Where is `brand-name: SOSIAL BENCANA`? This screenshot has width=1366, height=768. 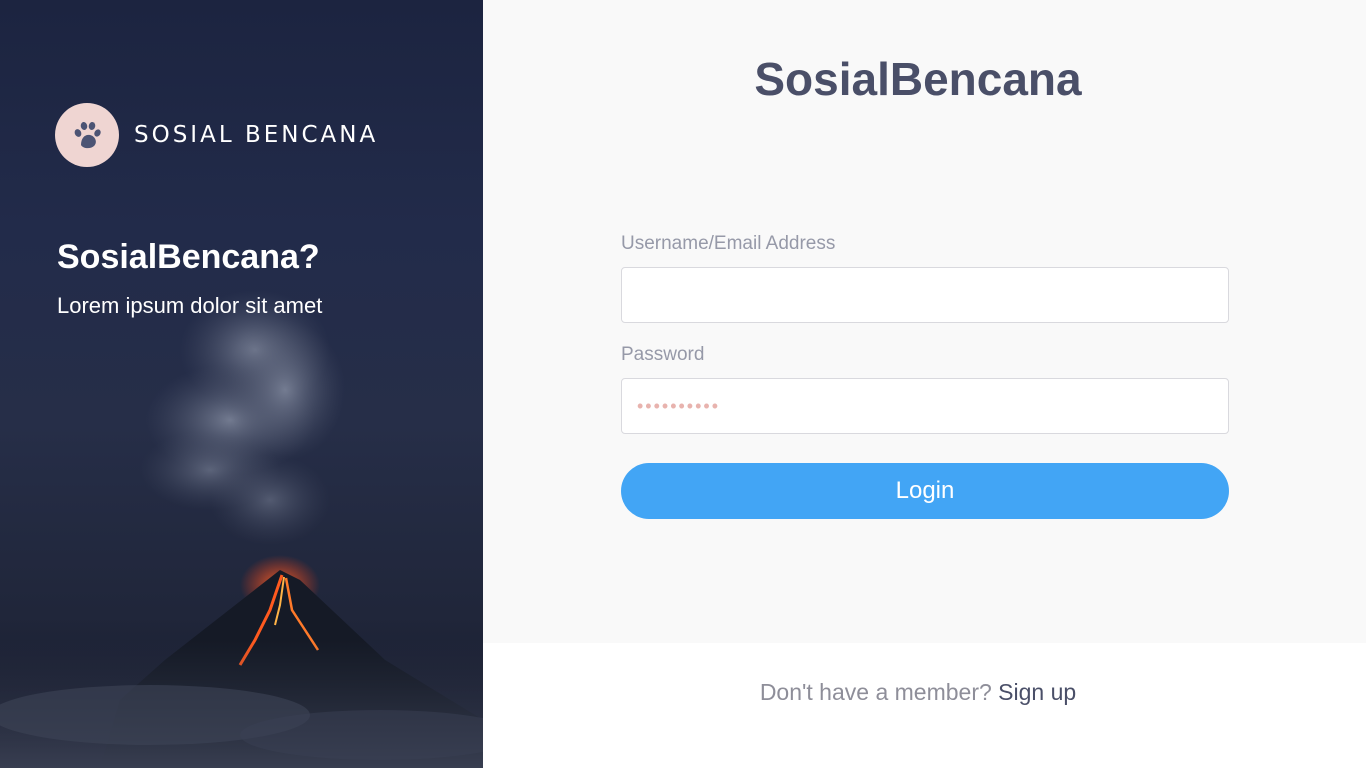
brand-name: SOSIAL BENCANA is located at coordinates (256, 135).